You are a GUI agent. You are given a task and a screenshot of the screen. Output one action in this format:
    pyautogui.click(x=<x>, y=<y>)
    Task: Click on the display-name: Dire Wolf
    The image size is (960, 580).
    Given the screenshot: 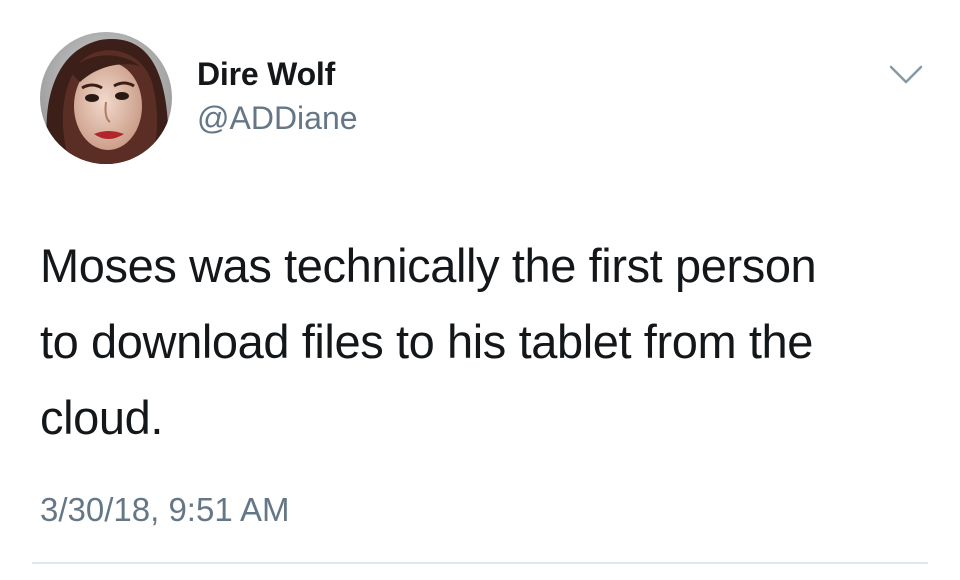 What is the action you would take?
    pyautogui.click(x=277, y=74)
    